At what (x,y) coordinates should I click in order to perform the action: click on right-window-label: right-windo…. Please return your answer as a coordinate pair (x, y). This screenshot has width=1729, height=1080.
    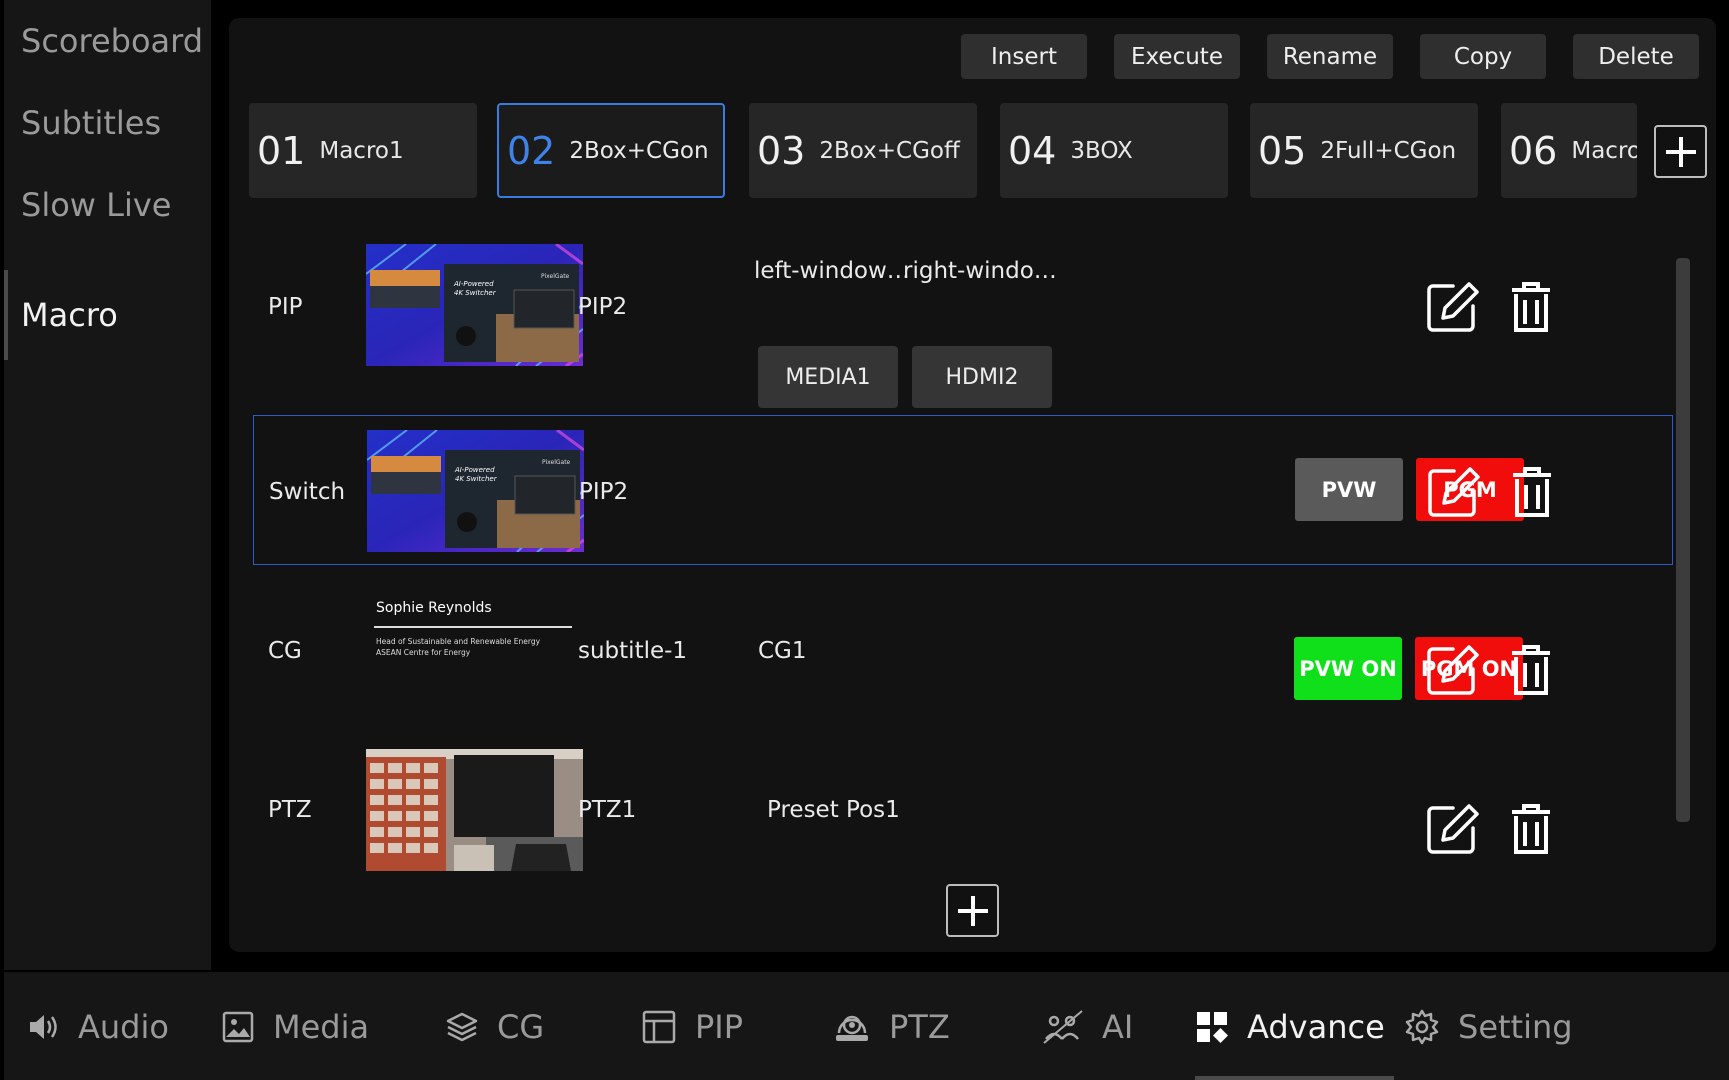
    Looking at the image, I should click on (980, 271).